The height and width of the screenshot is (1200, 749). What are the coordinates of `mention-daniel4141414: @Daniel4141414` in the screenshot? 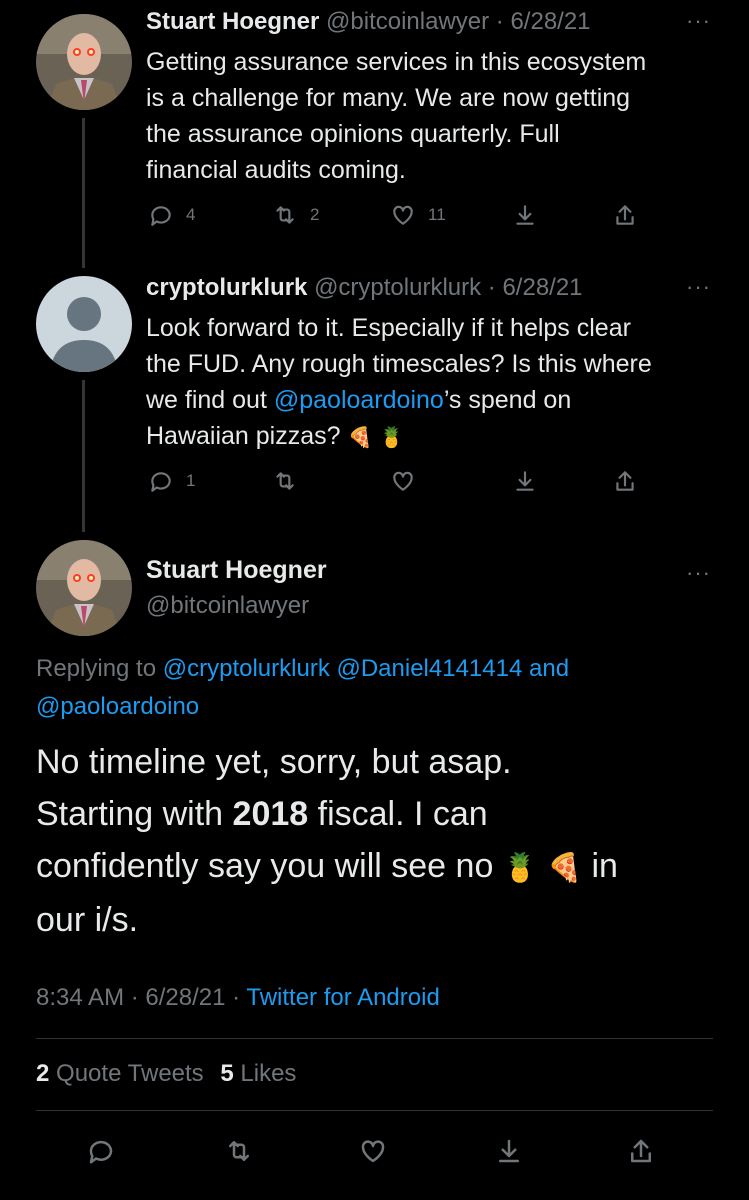 It's located at (429, 668).